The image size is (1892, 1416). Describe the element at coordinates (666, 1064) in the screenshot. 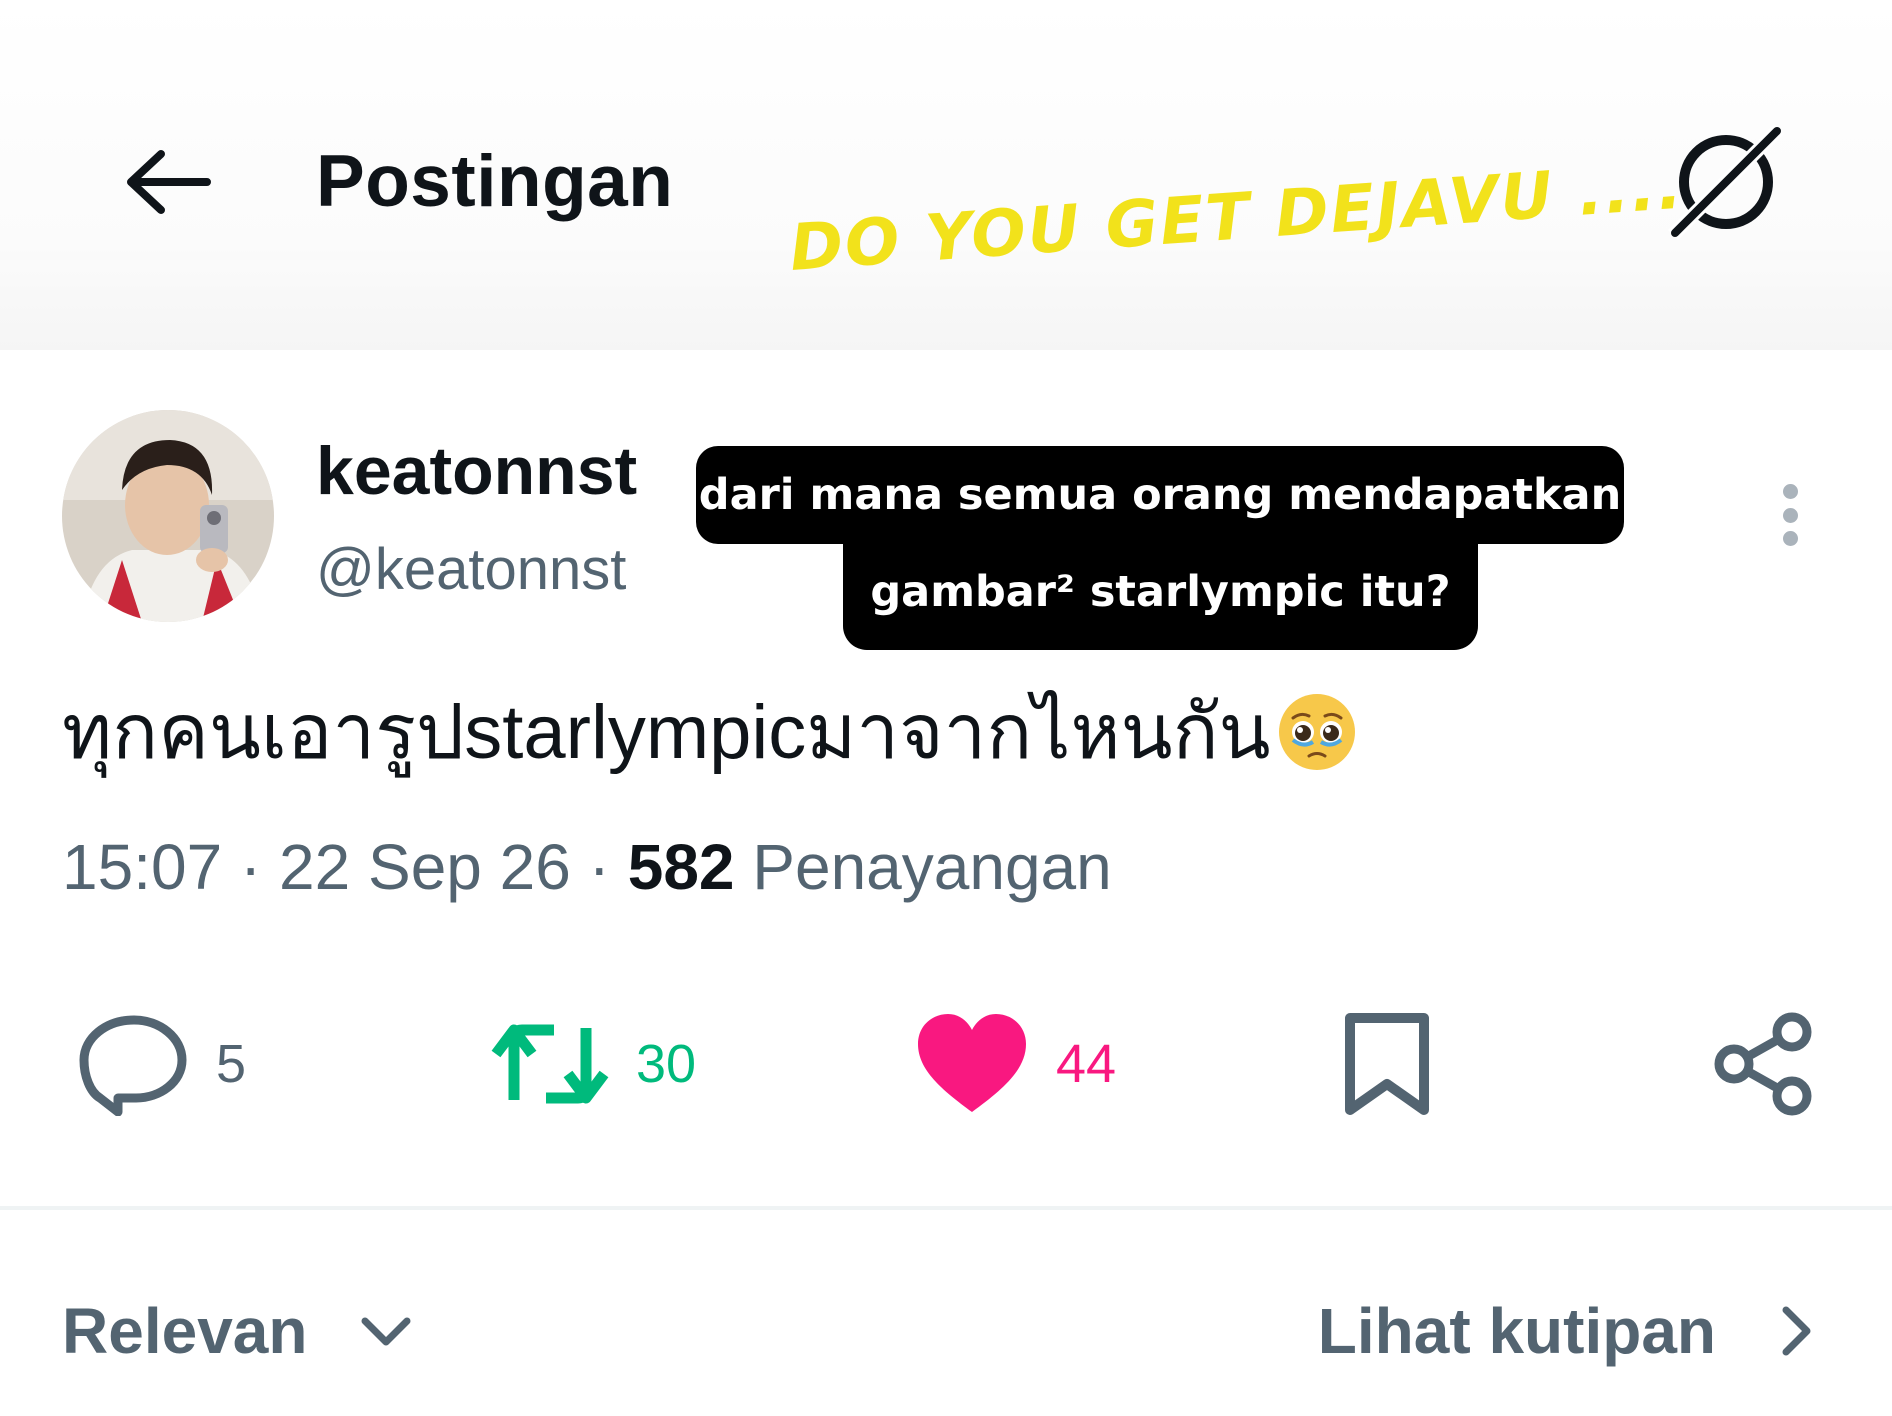

I see `retweet-count: 30` at that location.